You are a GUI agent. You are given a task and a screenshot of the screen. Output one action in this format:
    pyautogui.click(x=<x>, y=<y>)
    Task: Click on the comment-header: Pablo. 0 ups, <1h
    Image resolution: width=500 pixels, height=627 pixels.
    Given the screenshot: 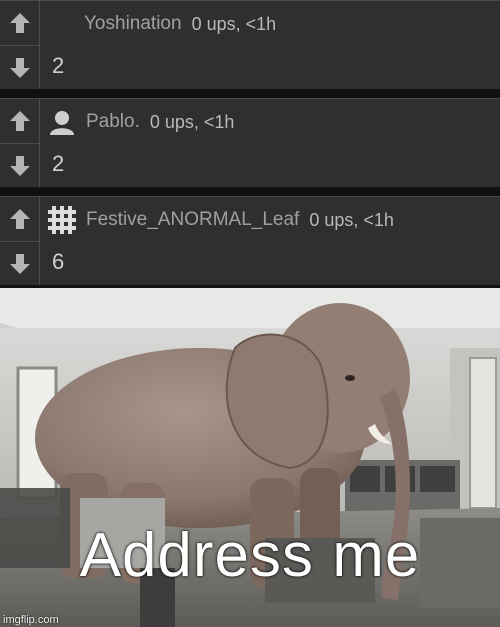 What is the action you would take?
    pyautogui.click(x=141, y=122)
    